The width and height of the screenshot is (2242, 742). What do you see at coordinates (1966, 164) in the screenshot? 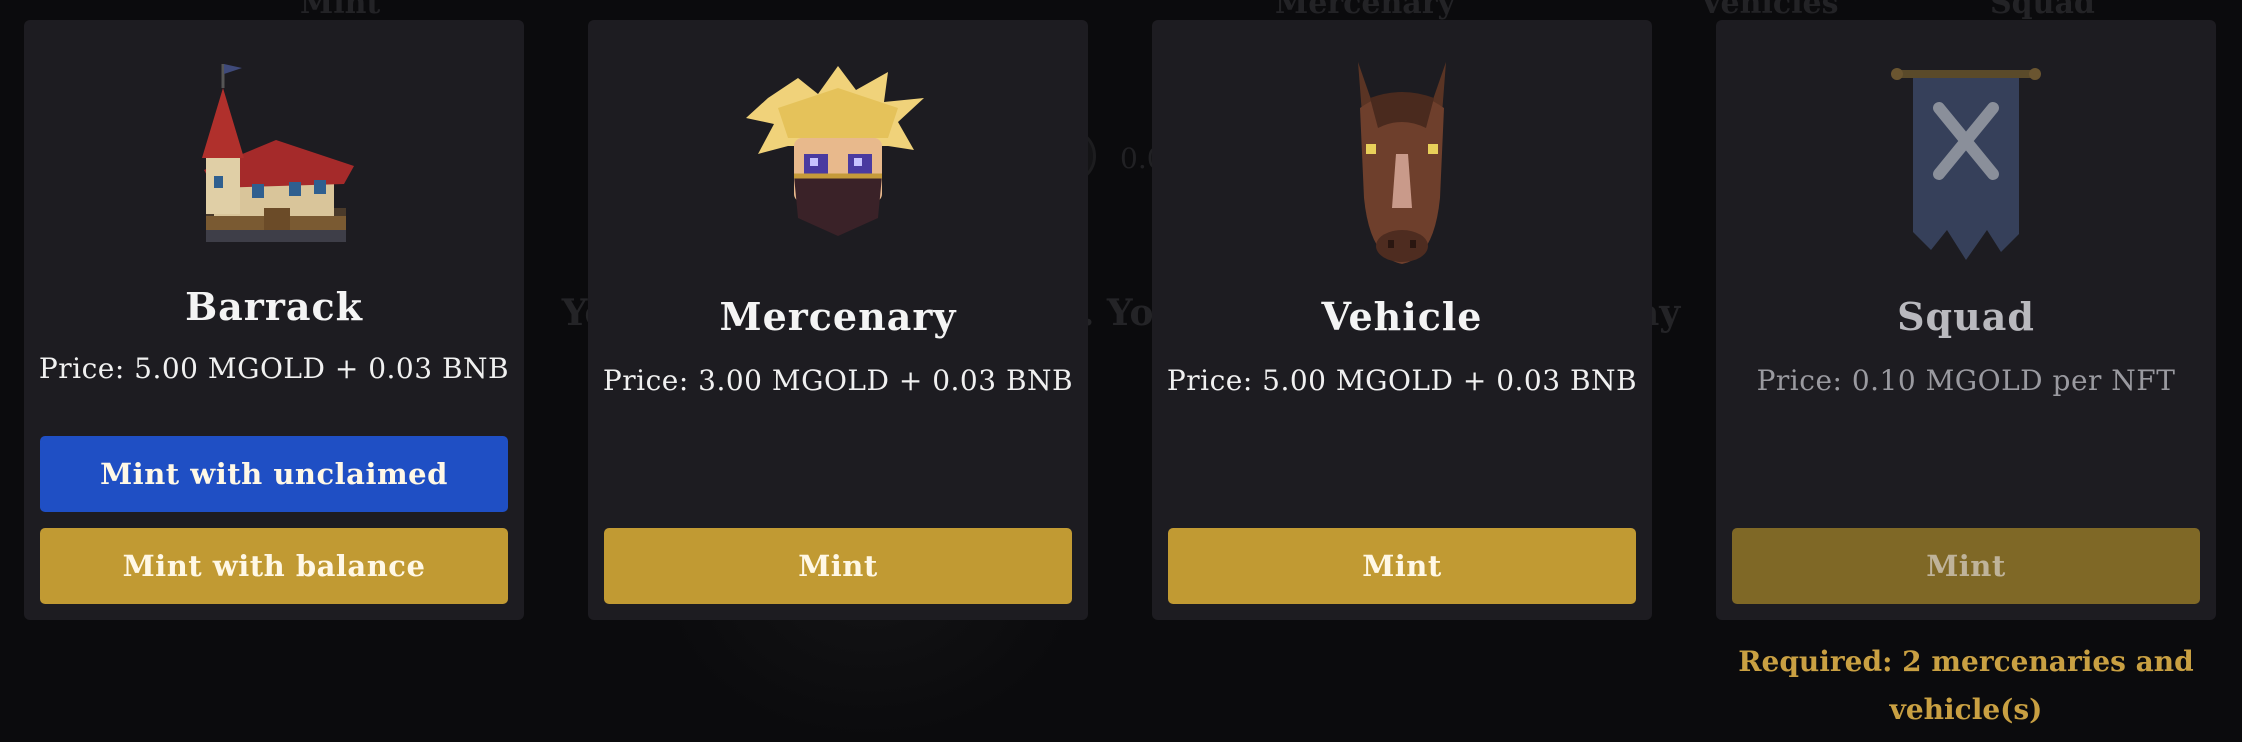
I see `banner-icon` at bounding box center [1966, 164].